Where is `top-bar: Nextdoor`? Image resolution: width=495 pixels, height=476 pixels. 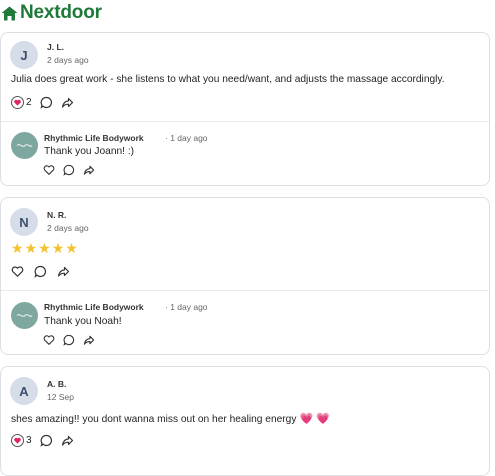 top-bar: Nextdoor is located at coordinates (247, 14).